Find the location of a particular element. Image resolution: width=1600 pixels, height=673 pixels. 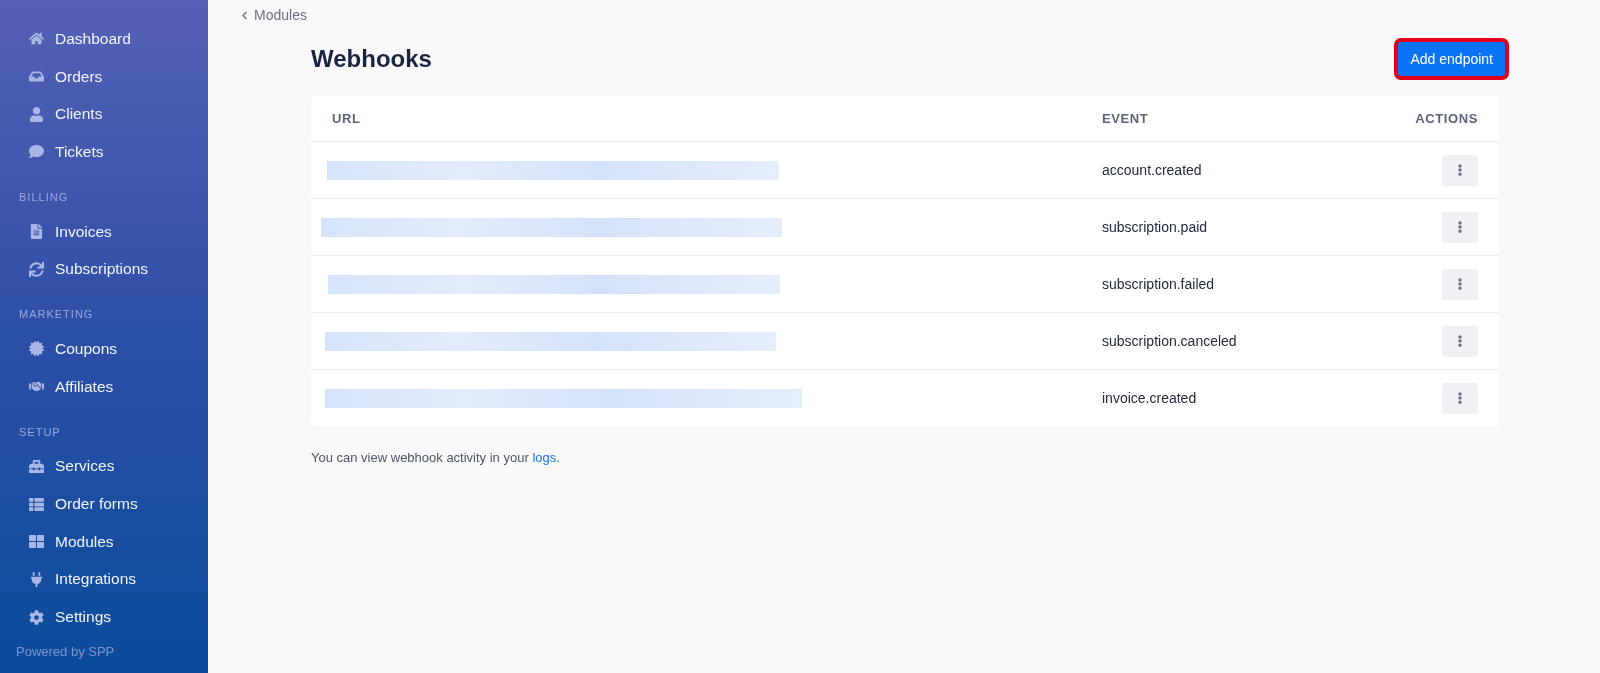

page-title: Webhooks is located at coordinates (371, 59).